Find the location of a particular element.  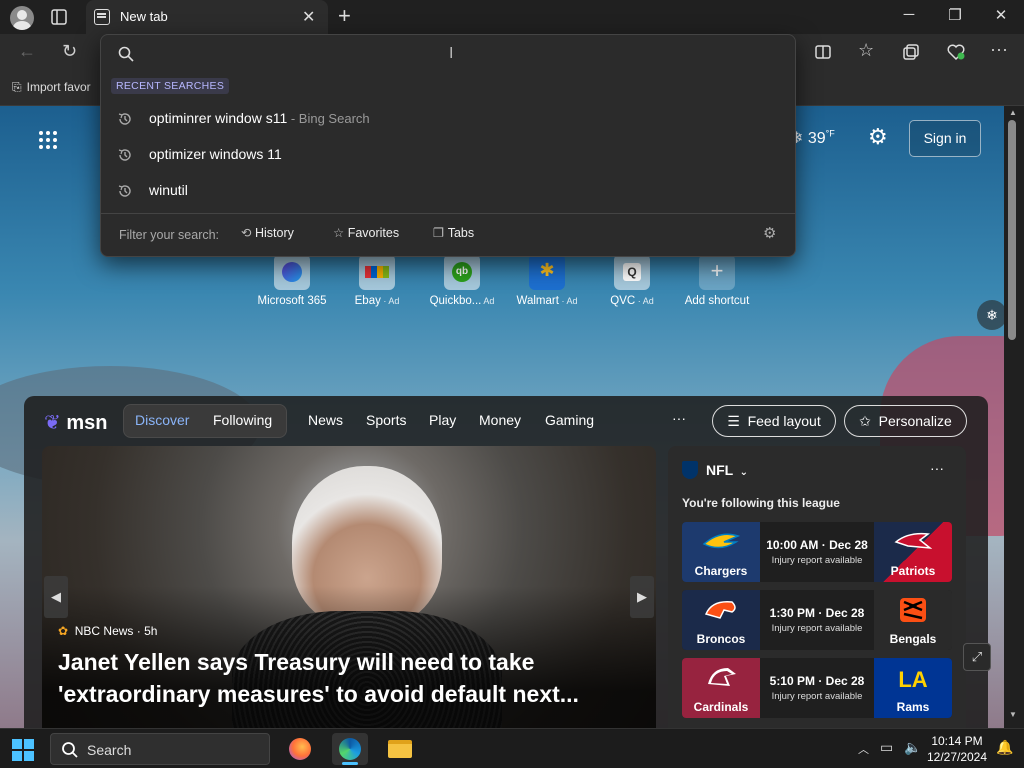

team-left: Cardinals is located at coordinates (721, 688).